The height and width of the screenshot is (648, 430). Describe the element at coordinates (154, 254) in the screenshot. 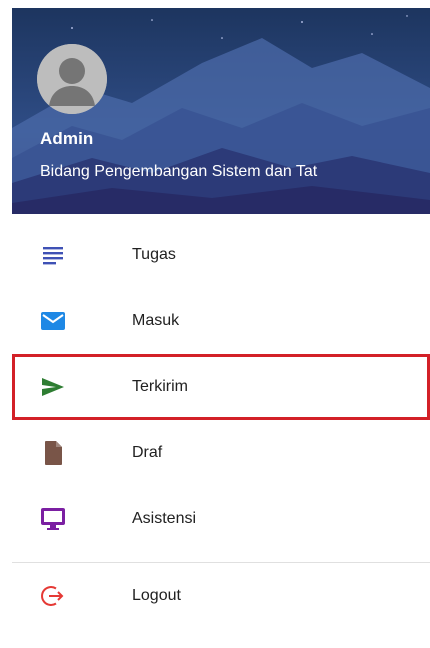

I see `menu-item-label: Tugas` at that location.